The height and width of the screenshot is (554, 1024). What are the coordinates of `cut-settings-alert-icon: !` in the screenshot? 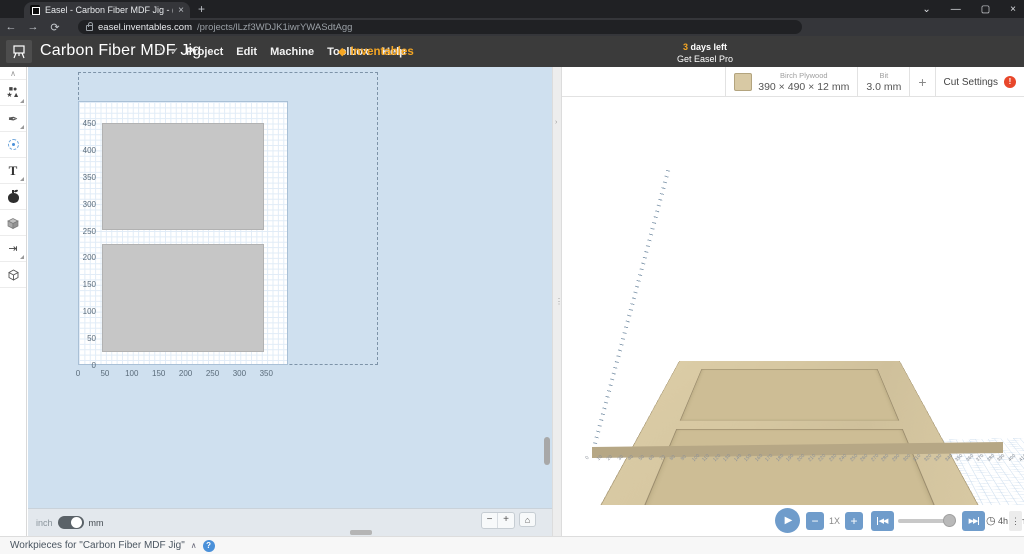 It's located at (1010, 82).